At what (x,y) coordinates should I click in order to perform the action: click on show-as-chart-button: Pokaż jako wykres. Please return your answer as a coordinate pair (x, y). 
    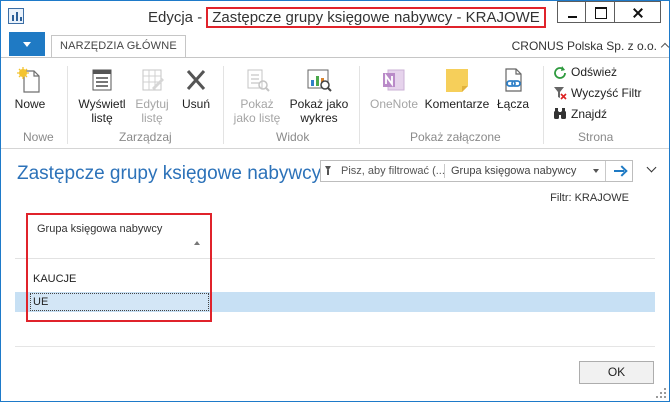
    Looking at the image, I should click on (319, 95).